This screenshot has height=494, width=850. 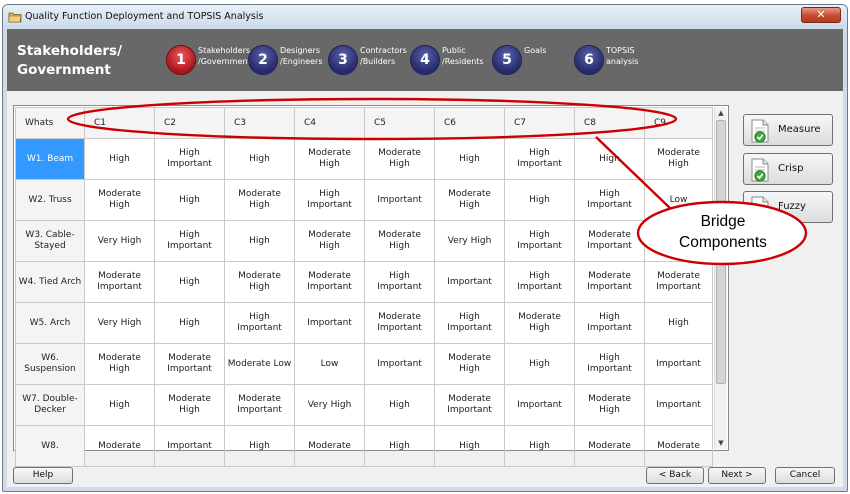 What do you see at coordinates (720, 278) in the screenshot?
I see `vertical-scrollbar: ▲ ▼` at bounding box center [720, 278].